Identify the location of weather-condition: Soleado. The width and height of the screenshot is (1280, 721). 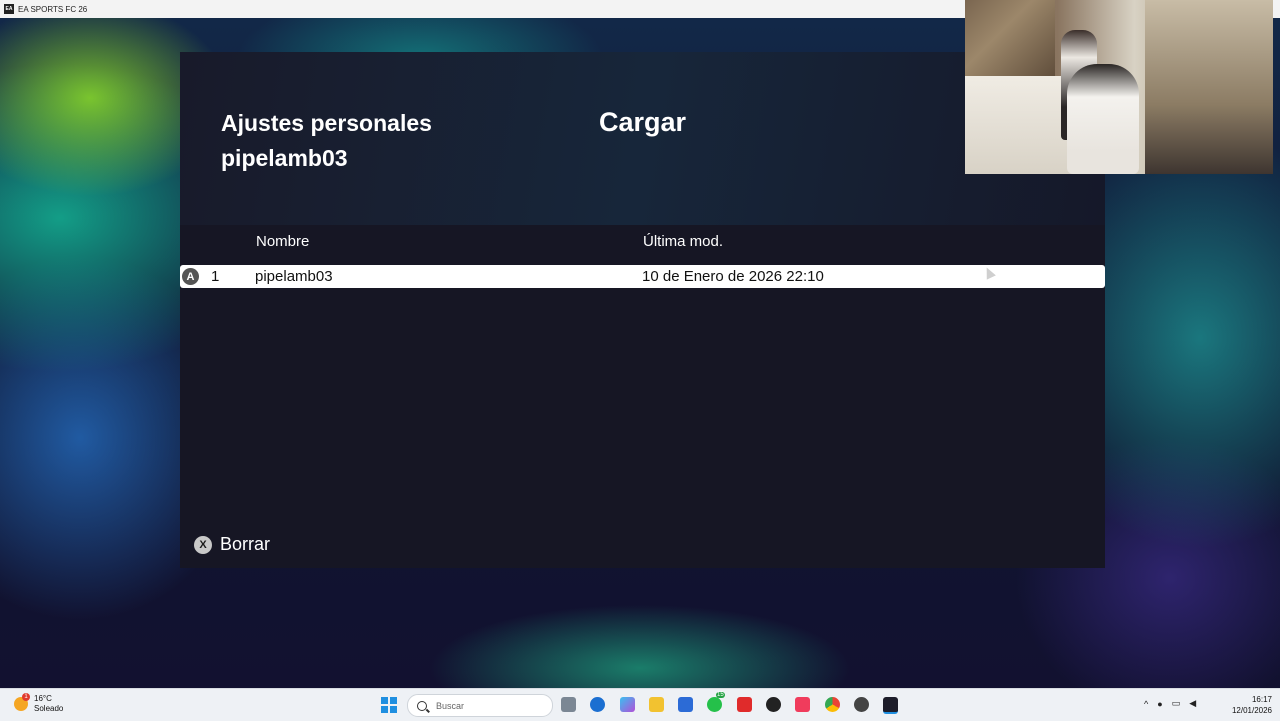
(49, 708).